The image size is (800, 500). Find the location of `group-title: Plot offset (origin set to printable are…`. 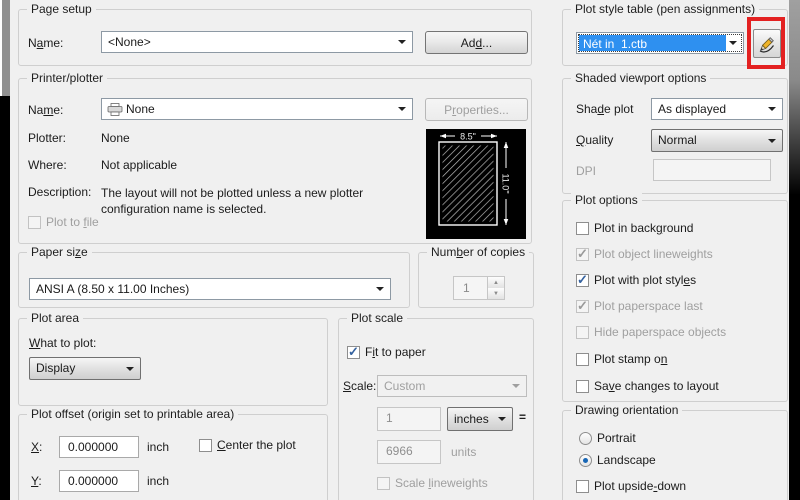

group-title: Plot offset (origin set to printable are… is located at coordinates (133, 414).